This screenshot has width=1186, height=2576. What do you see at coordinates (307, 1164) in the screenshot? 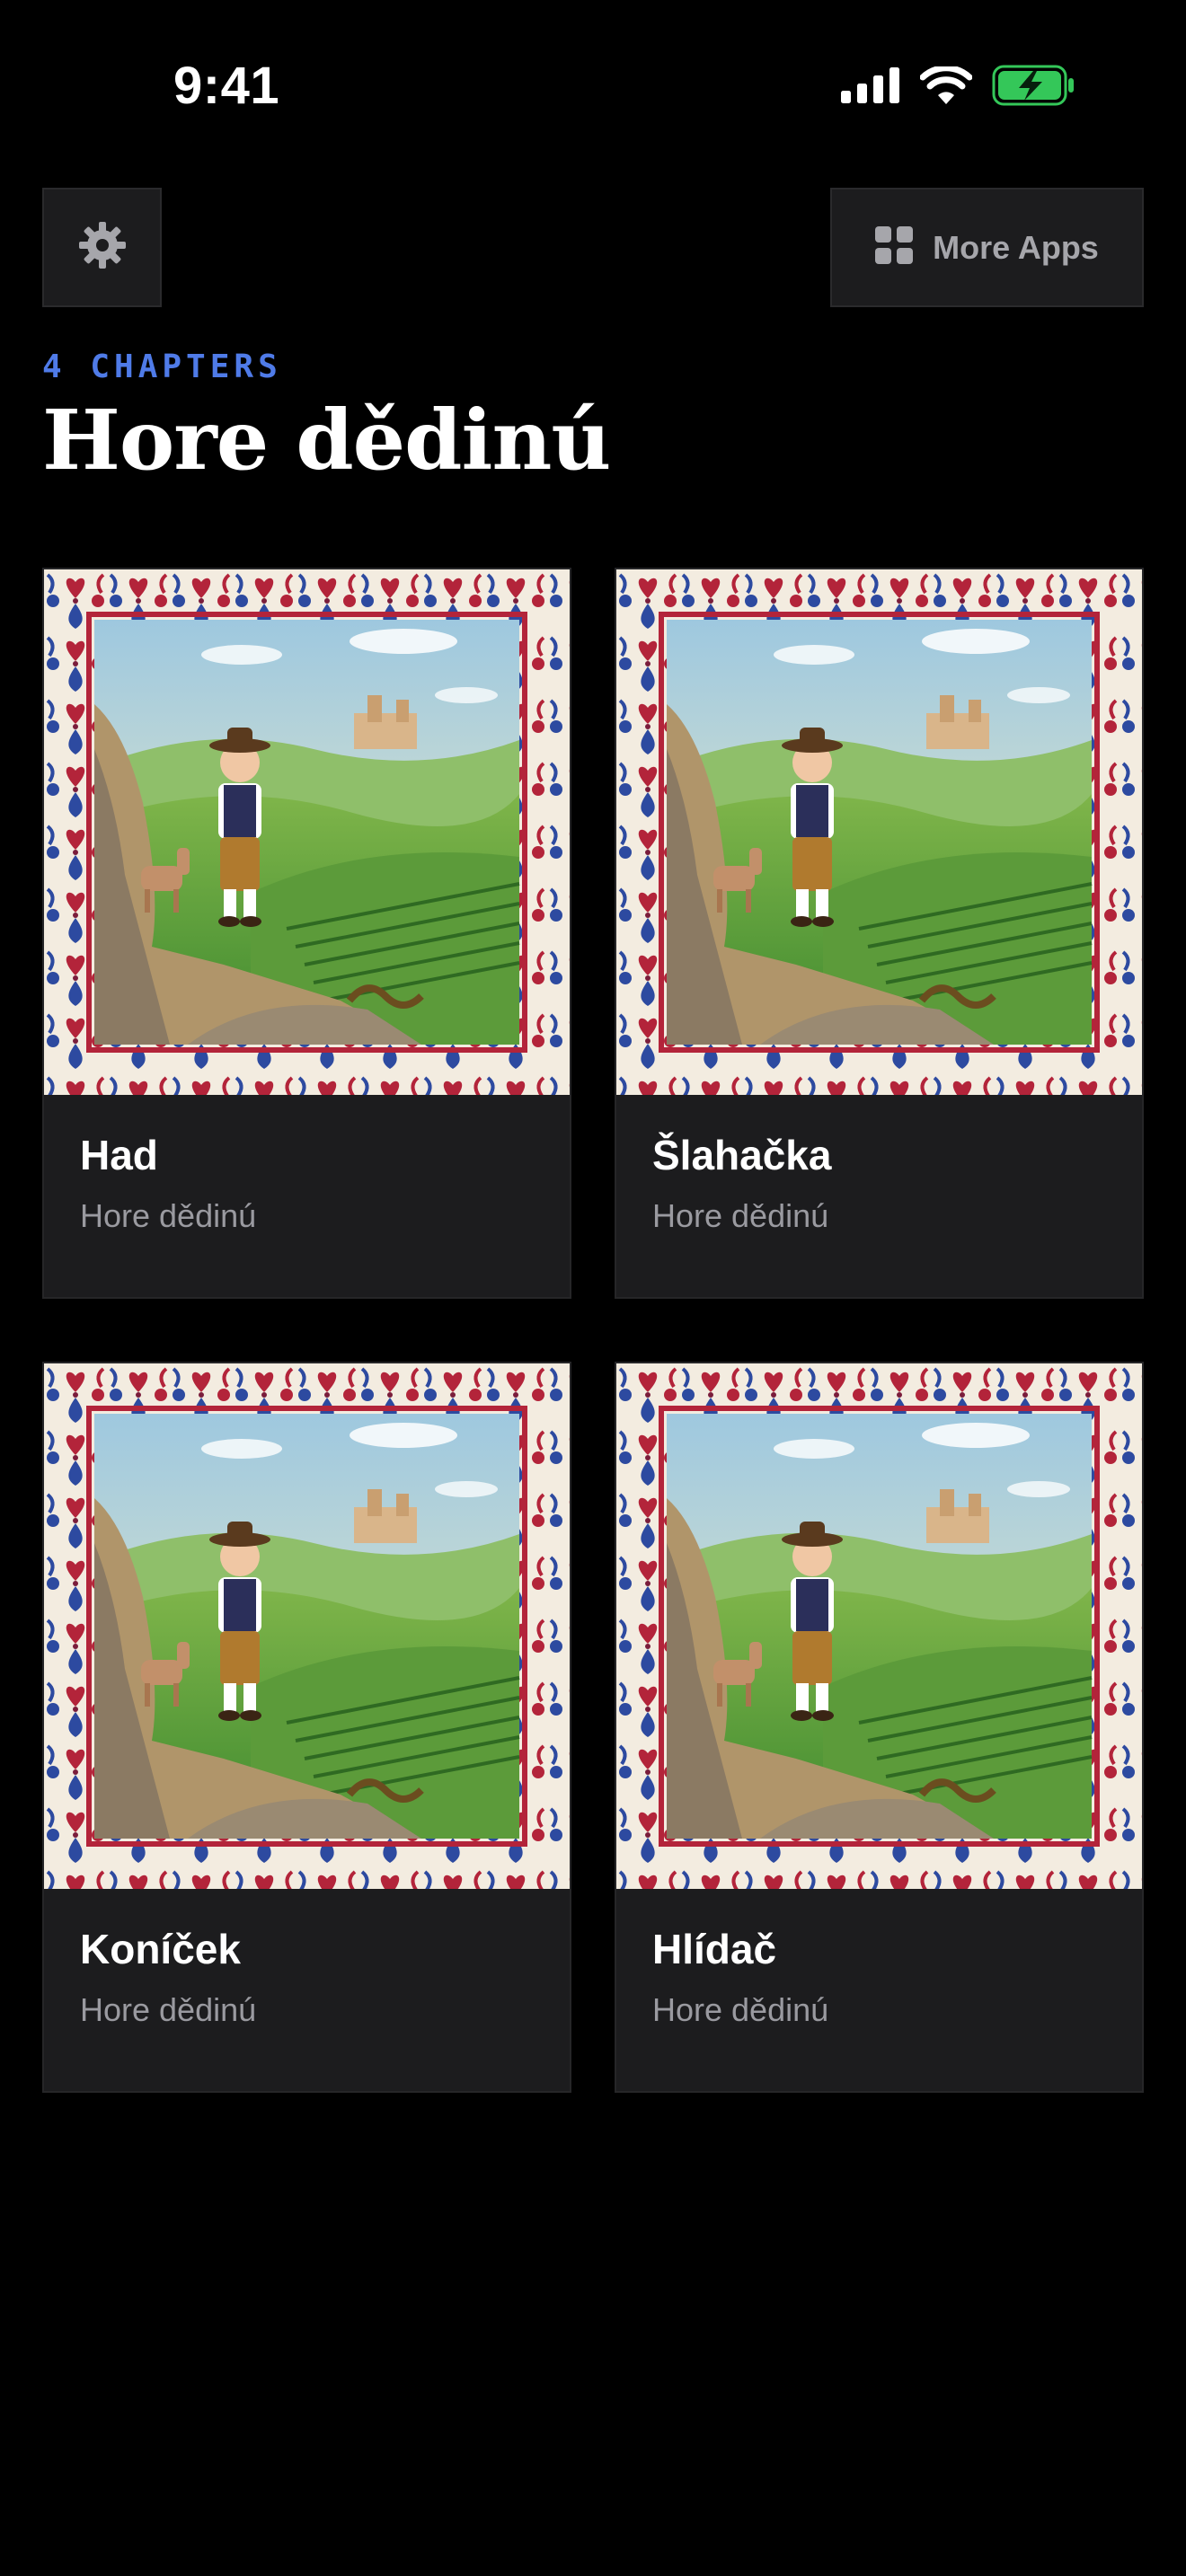
I see `chapter-info: Had Hore dědinú` at bounding box center [307, 1164].